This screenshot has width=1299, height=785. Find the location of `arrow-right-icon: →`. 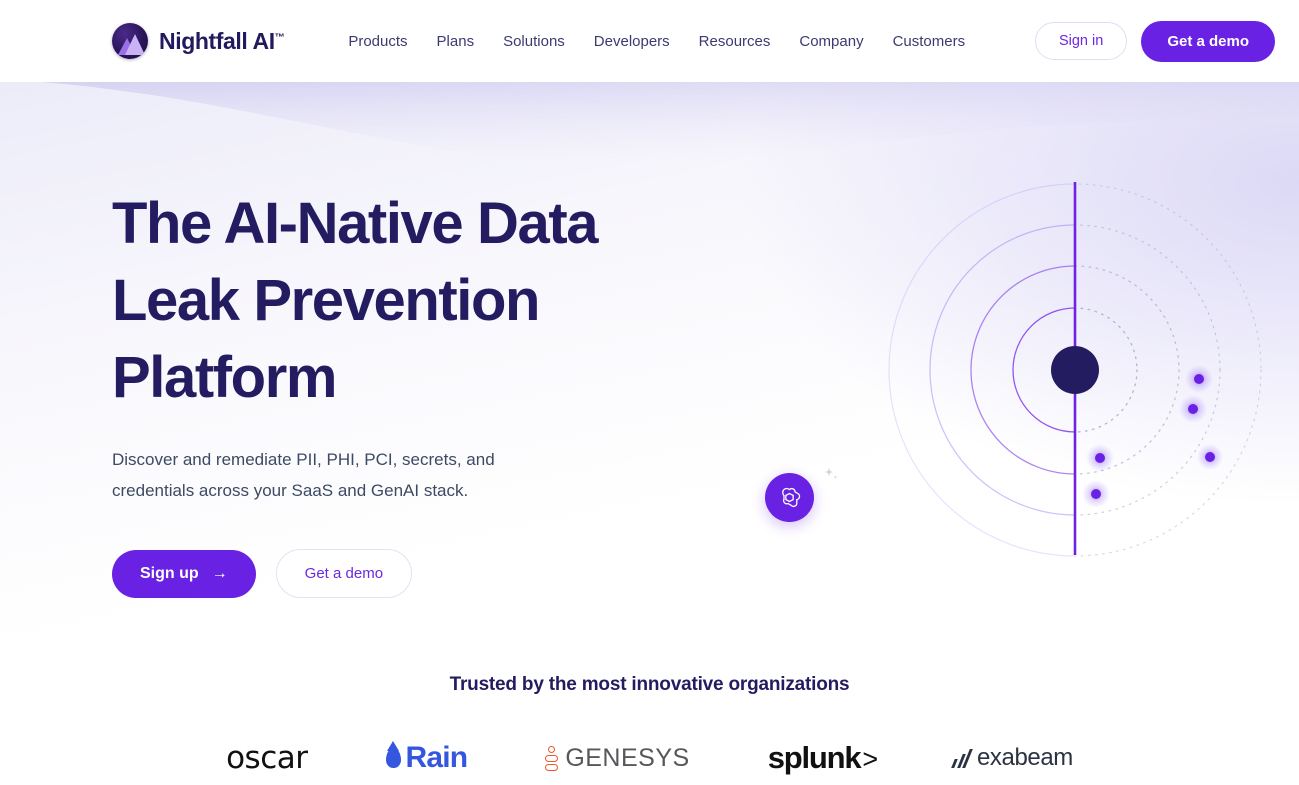

arrow-right-icon: → is located at coordinates (219, 573).